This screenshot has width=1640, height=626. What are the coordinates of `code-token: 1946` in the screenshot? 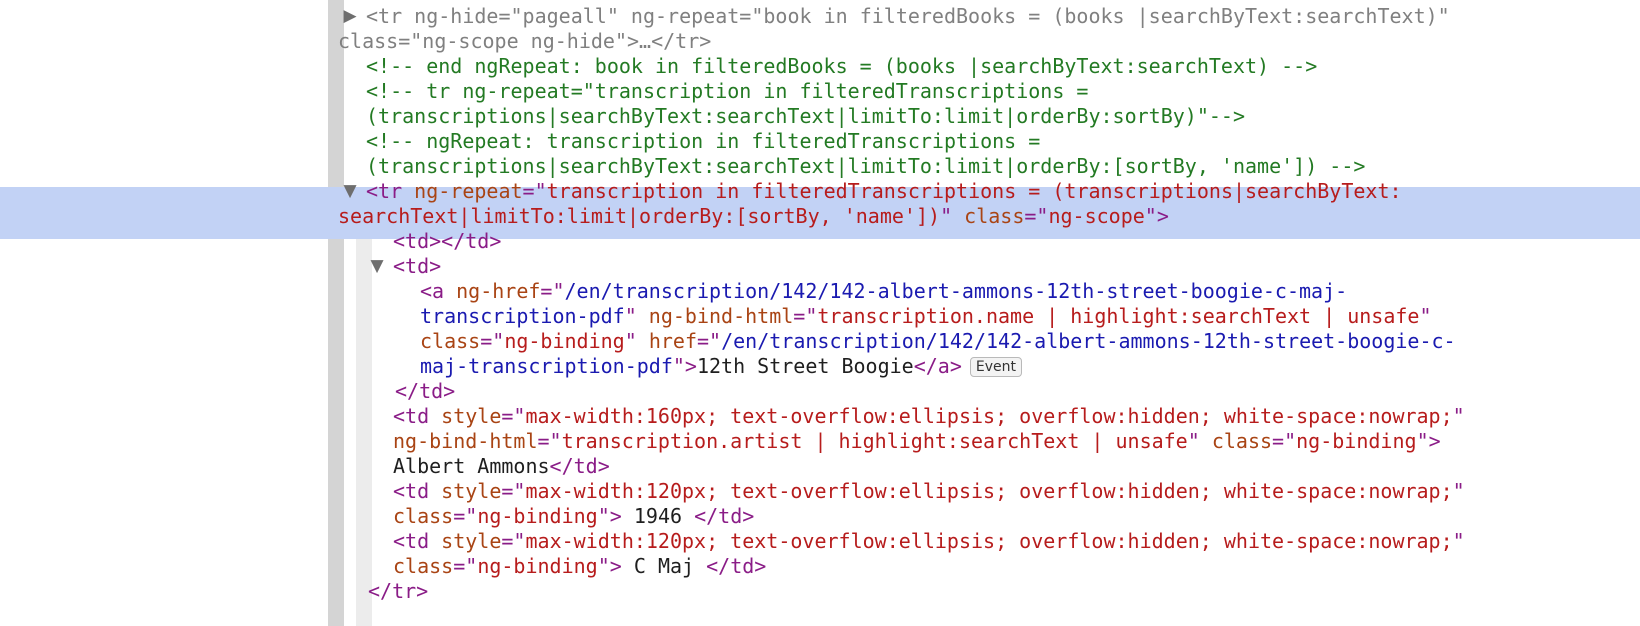 It's located at (658, 516).